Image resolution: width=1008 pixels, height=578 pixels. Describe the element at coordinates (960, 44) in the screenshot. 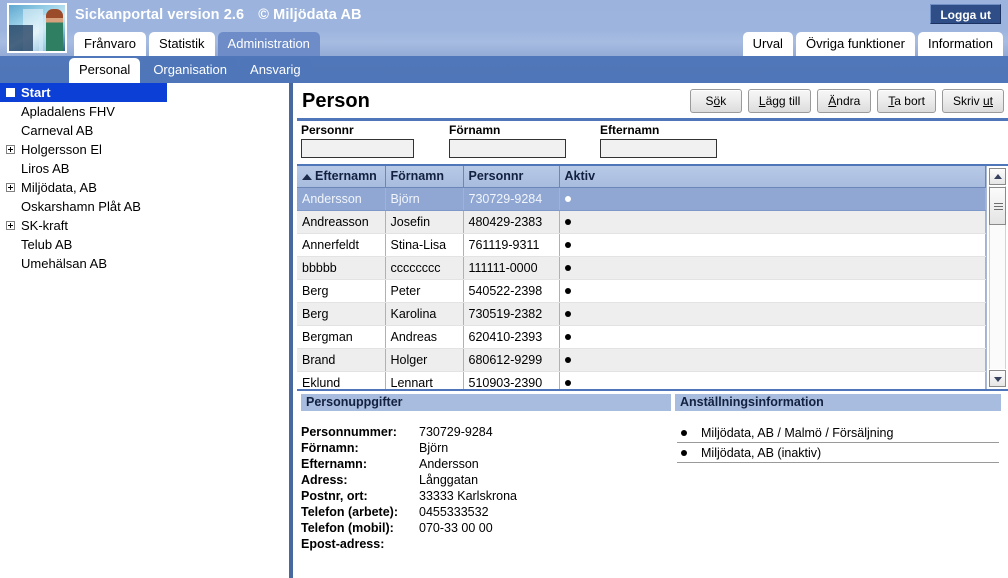

I see `tab-information: Information` at that location.